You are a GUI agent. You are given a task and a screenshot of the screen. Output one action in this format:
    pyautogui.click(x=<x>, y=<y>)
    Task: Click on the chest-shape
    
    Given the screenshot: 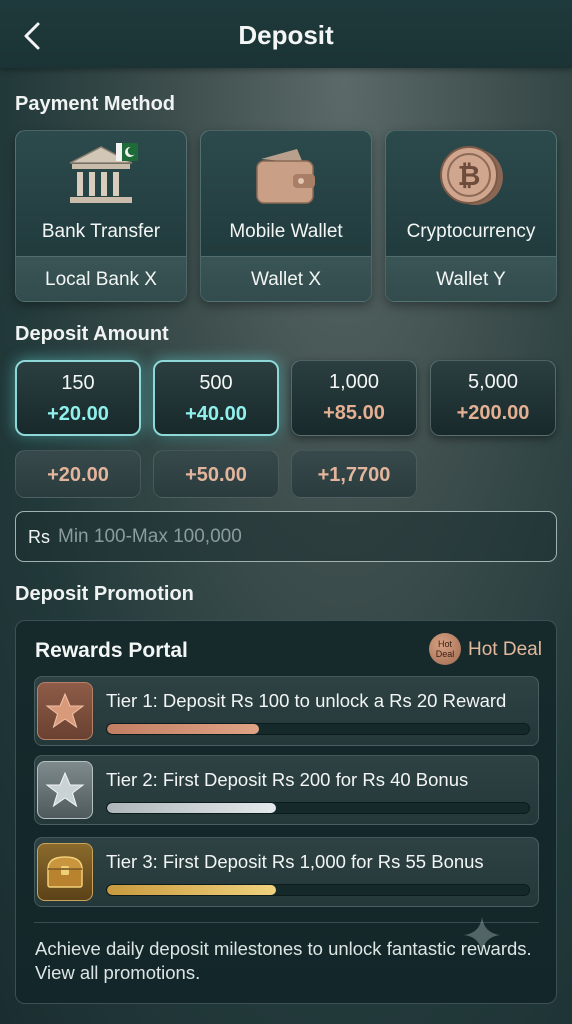 What is the action you would take?
    pyautogui.click(x=65, y=872)
    